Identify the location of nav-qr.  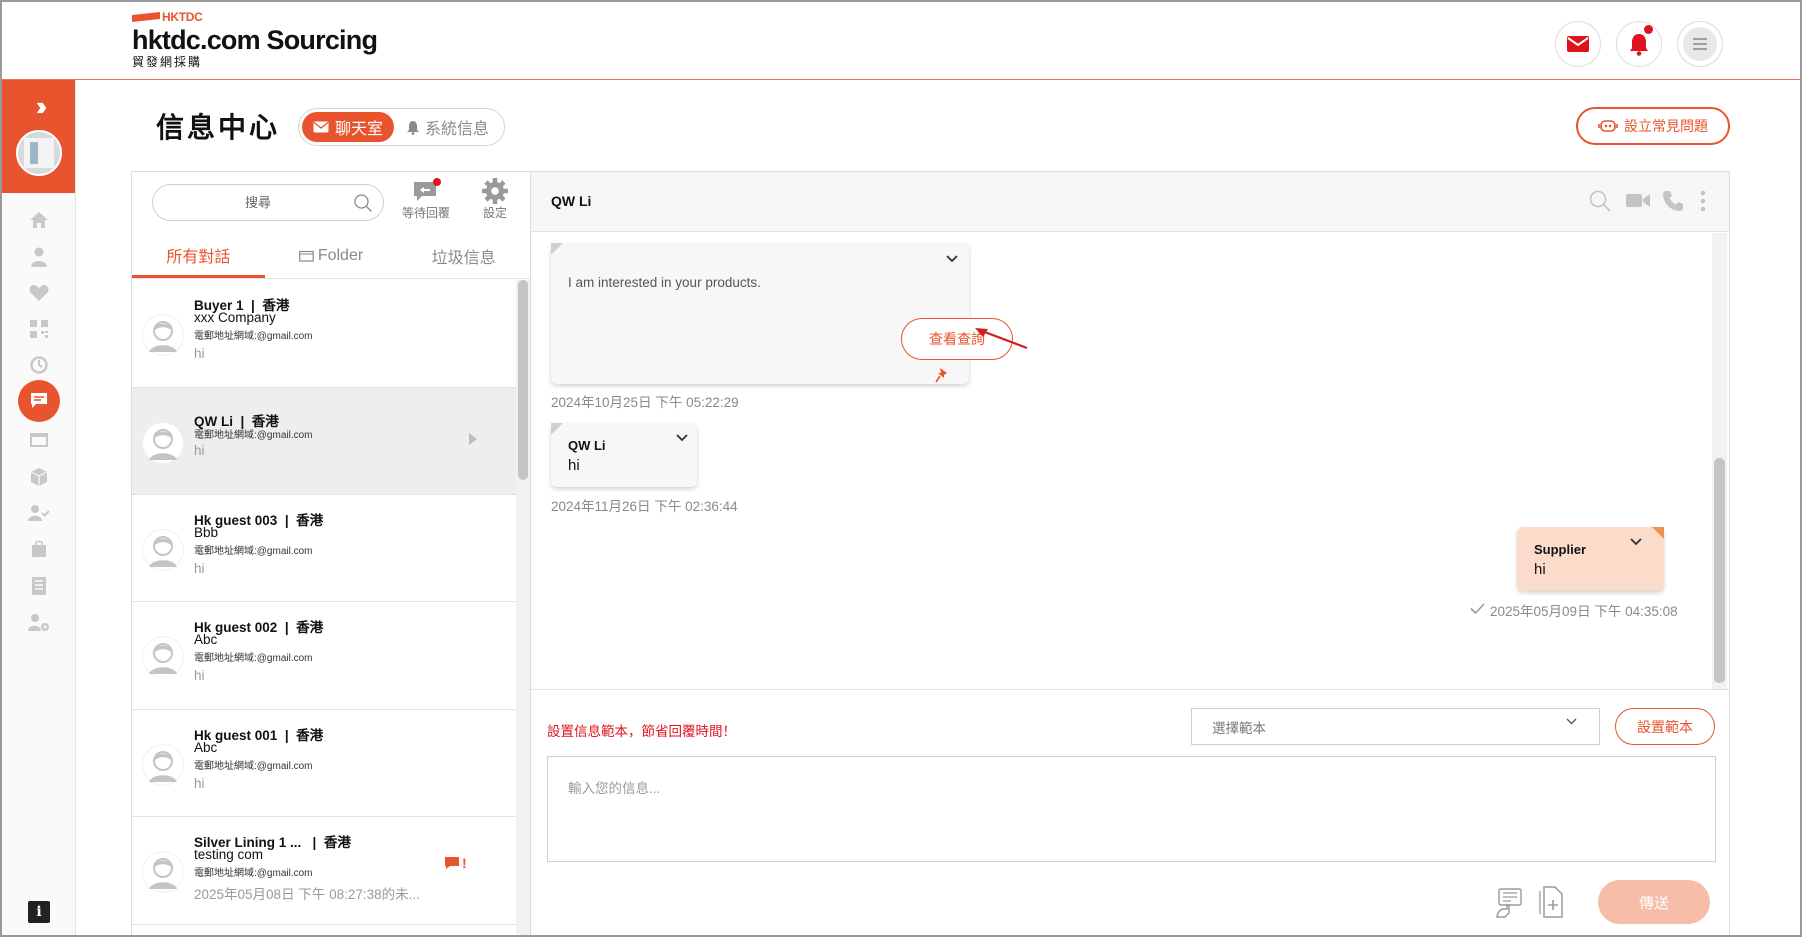
(39, 329).